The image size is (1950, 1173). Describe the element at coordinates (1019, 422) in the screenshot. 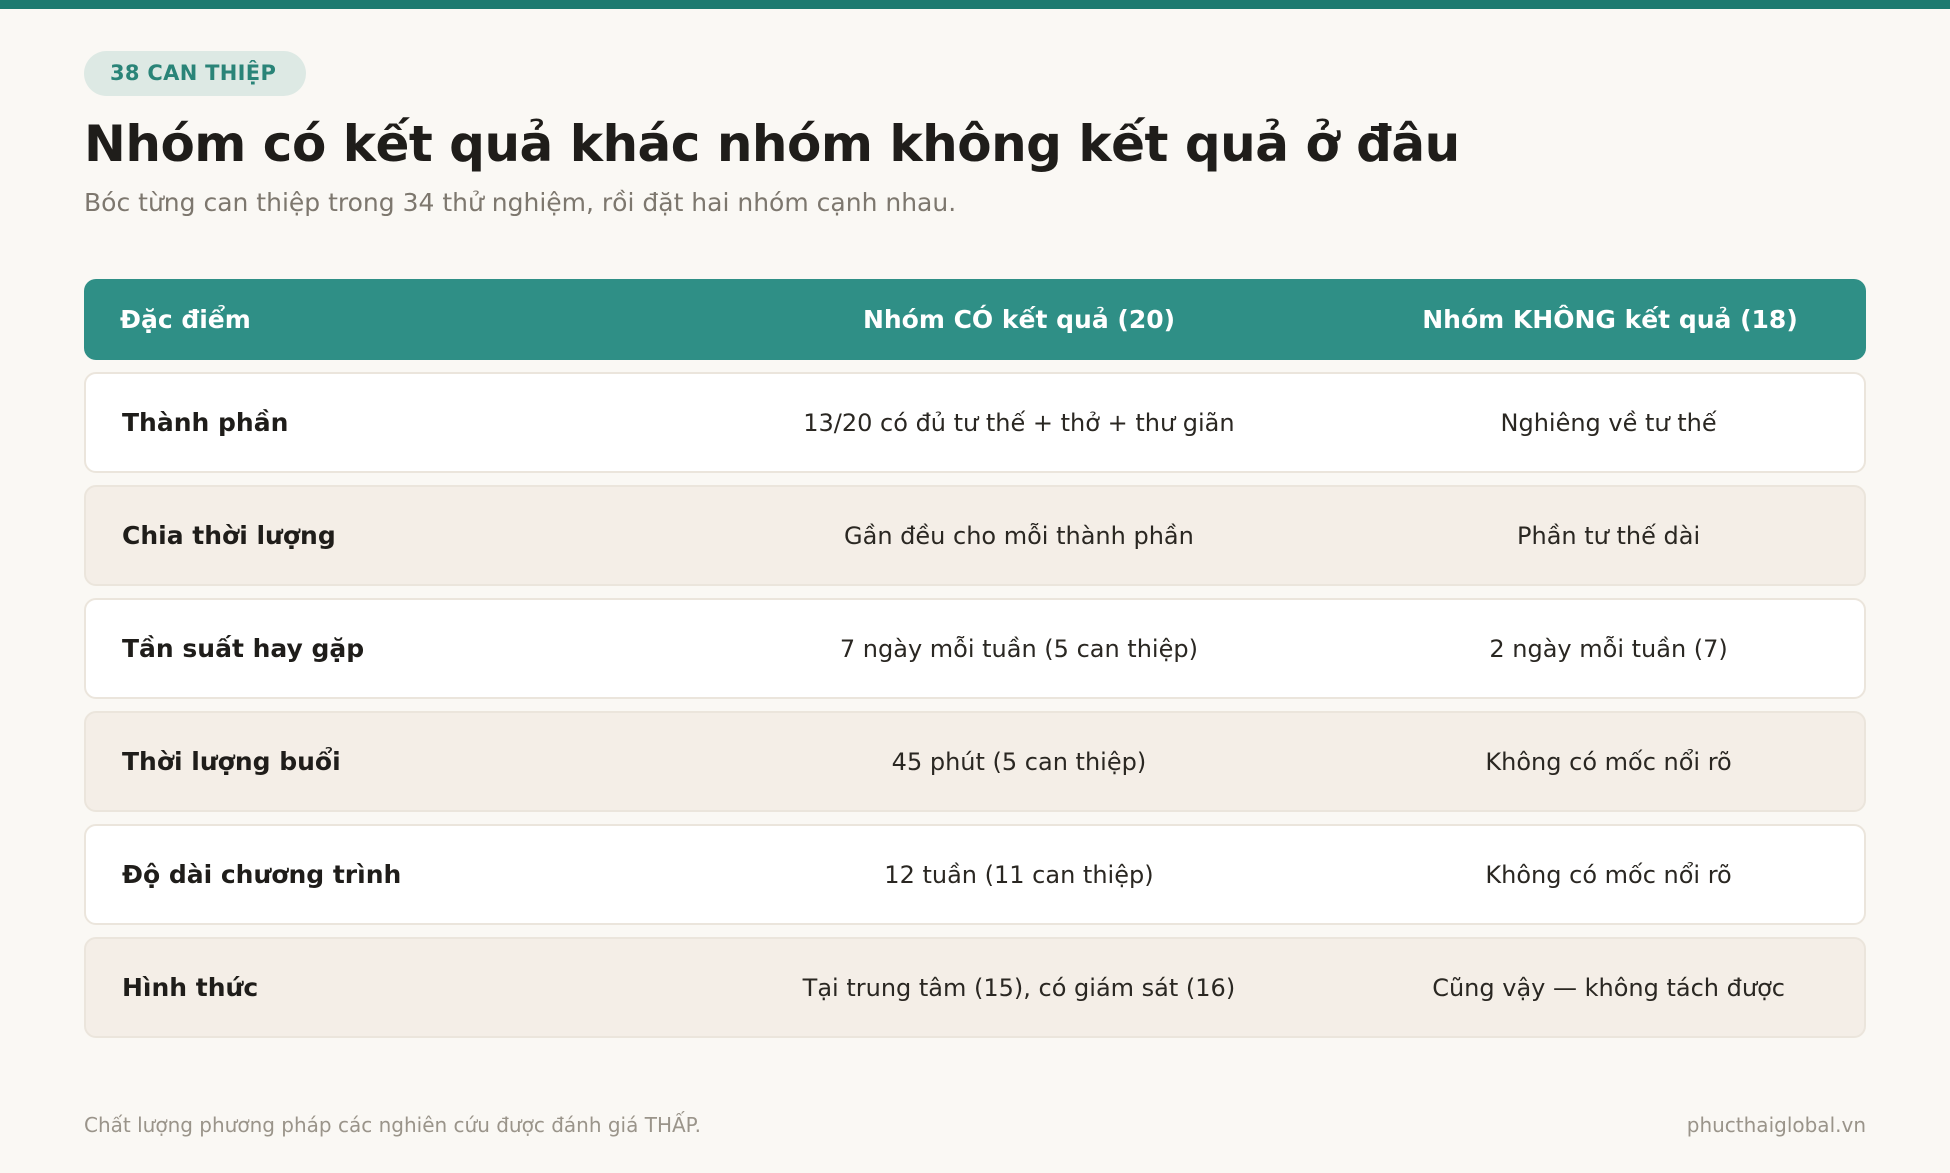

I see `cell-with-result: 13/20 có đủ tư thế + thở + thư giãn` at that location.